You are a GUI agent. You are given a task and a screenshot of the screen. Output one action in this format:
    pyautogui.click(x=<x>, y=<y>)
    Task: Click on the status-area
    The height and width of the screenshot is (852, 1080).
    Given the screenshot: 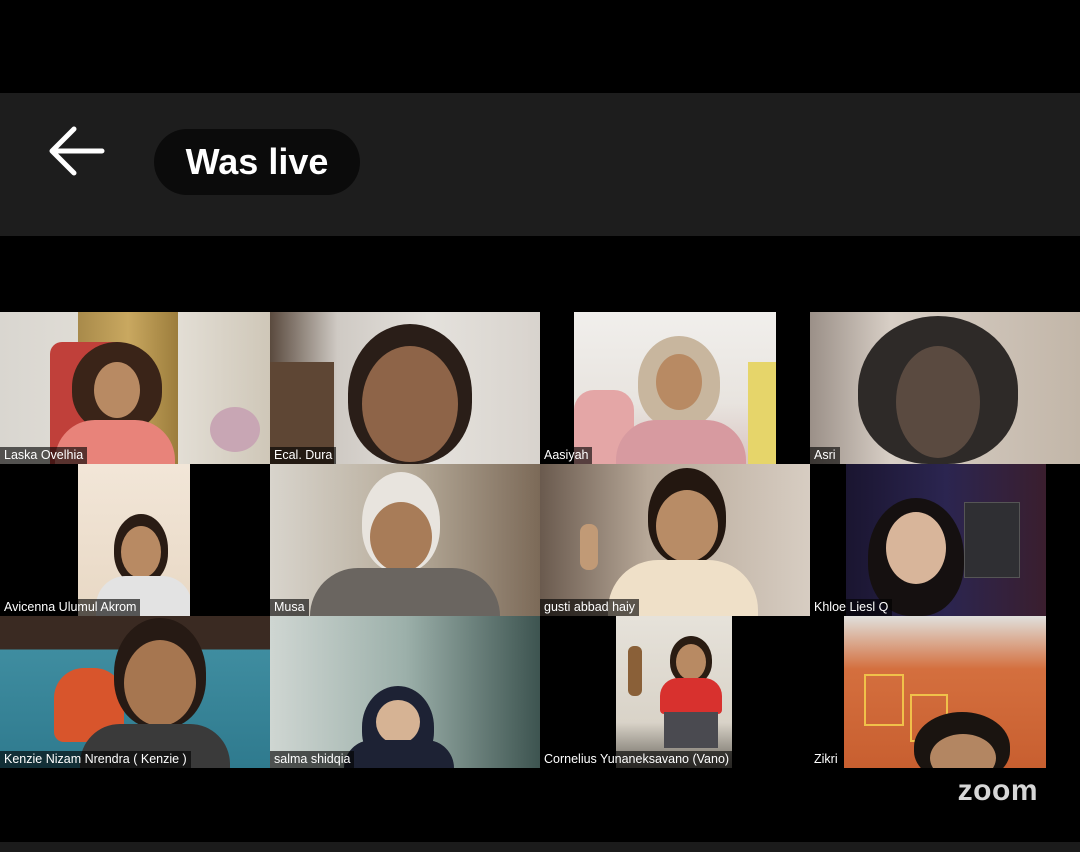 What is the action you would take?
    pyautogui.click(x=540, y=46)
    